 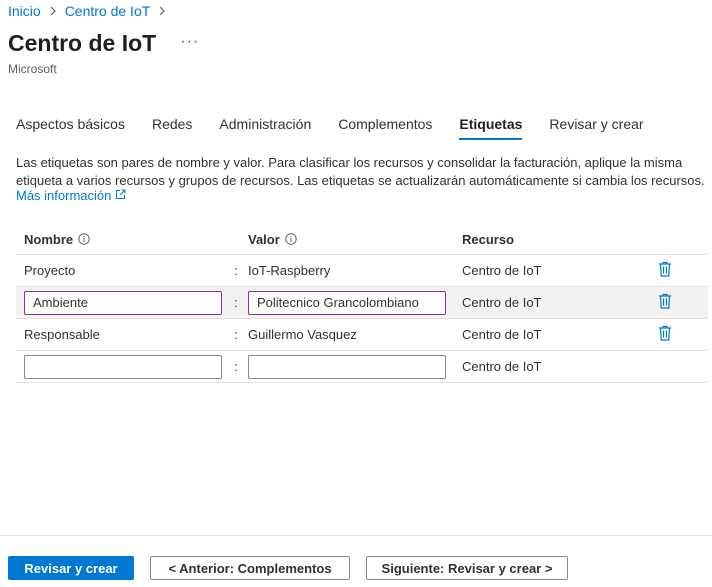 What do you see at coordinates (62, 334) in the screenshot?
I see `tag-name: Responsable` at bounding box center [62, 334].